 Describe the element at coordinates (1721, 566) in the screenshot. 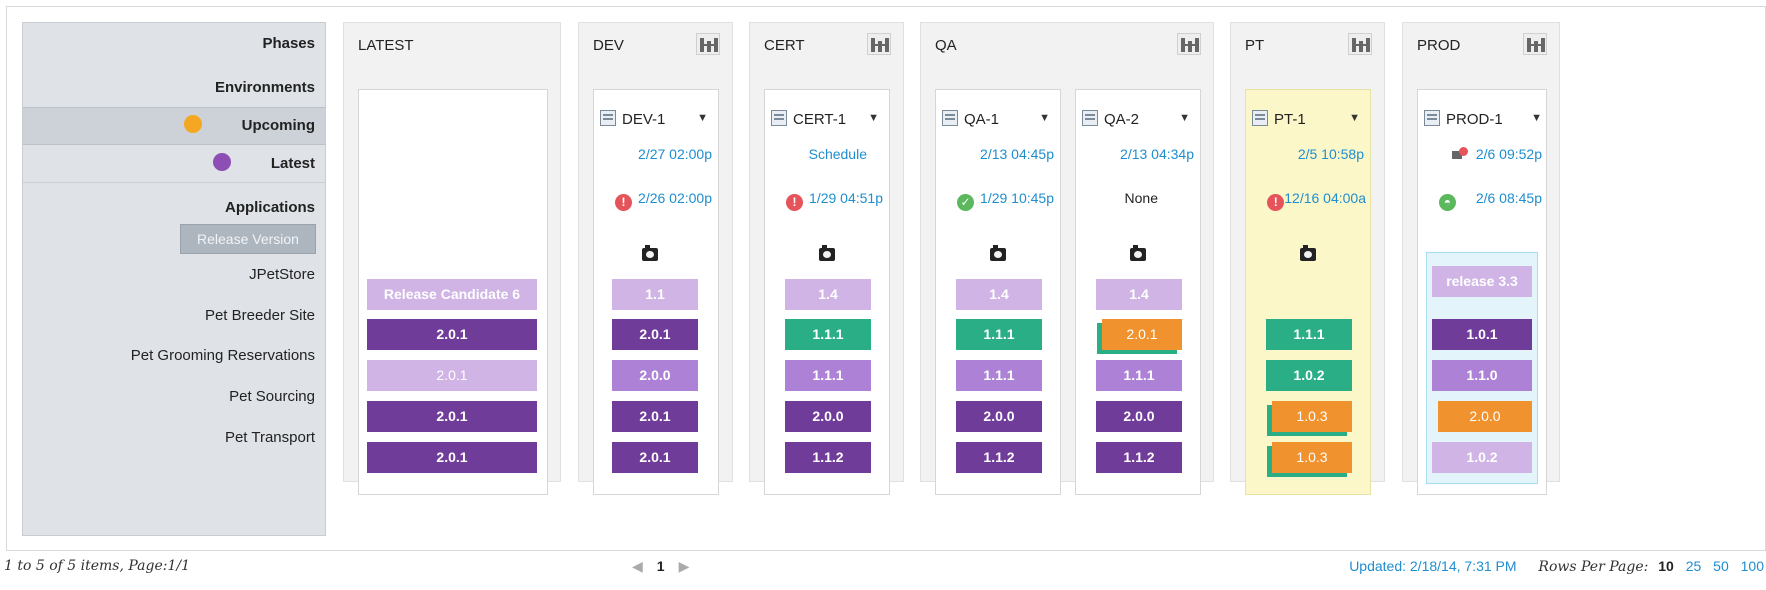

I see `rows-option-50: 50` at that location.